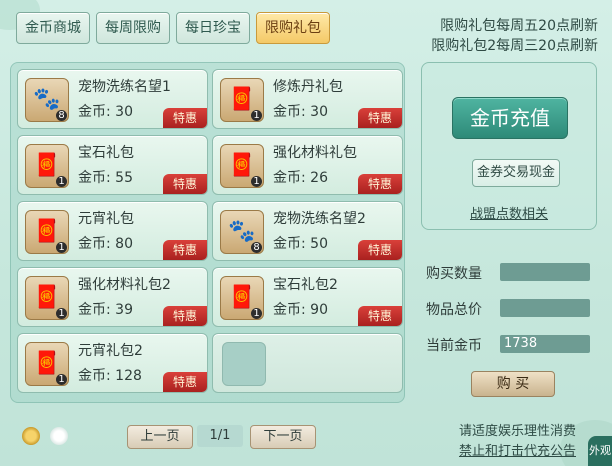 The width and height of the screenshot is (612, 466). What do you see at coordinates (283, 437) in the screenshot?
I see `next-page-button: 下一页` at bounding box center [283, 437].